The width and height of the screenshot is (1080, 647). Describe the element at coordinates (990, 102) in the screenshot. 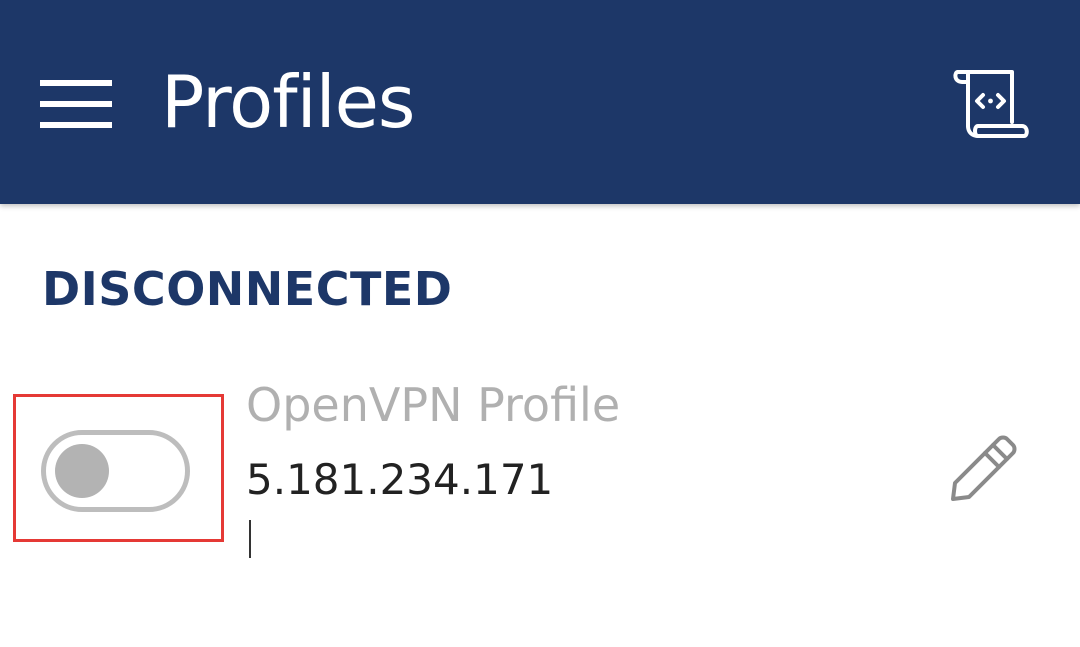

I see `code-scroll-icon` at that location.